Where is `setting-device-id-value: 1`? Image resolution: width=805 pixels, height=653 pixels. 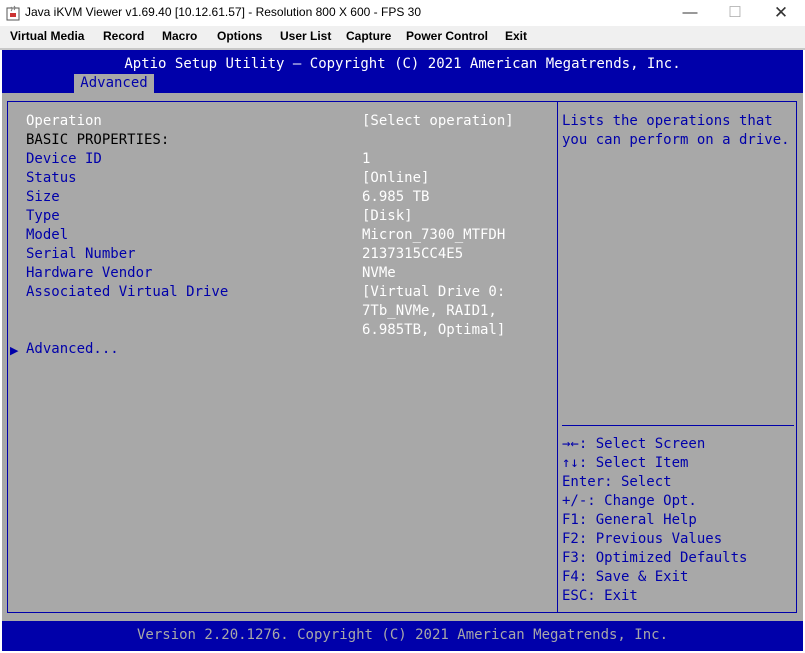 setting-device-id-value: 1 is located at coordinates (366, 159).